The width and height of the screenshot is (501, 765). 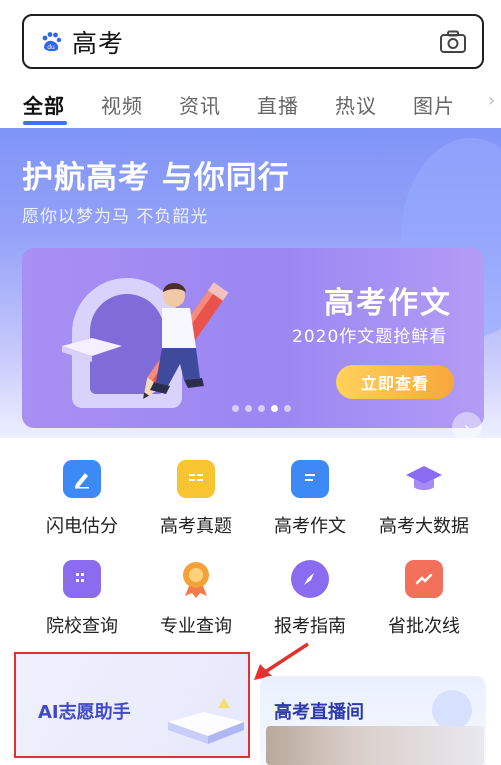 What do you see at coordinates (196, 626) in the screenshot?
I see `grid-label: 专业查询` at bounding box center [196, 626].